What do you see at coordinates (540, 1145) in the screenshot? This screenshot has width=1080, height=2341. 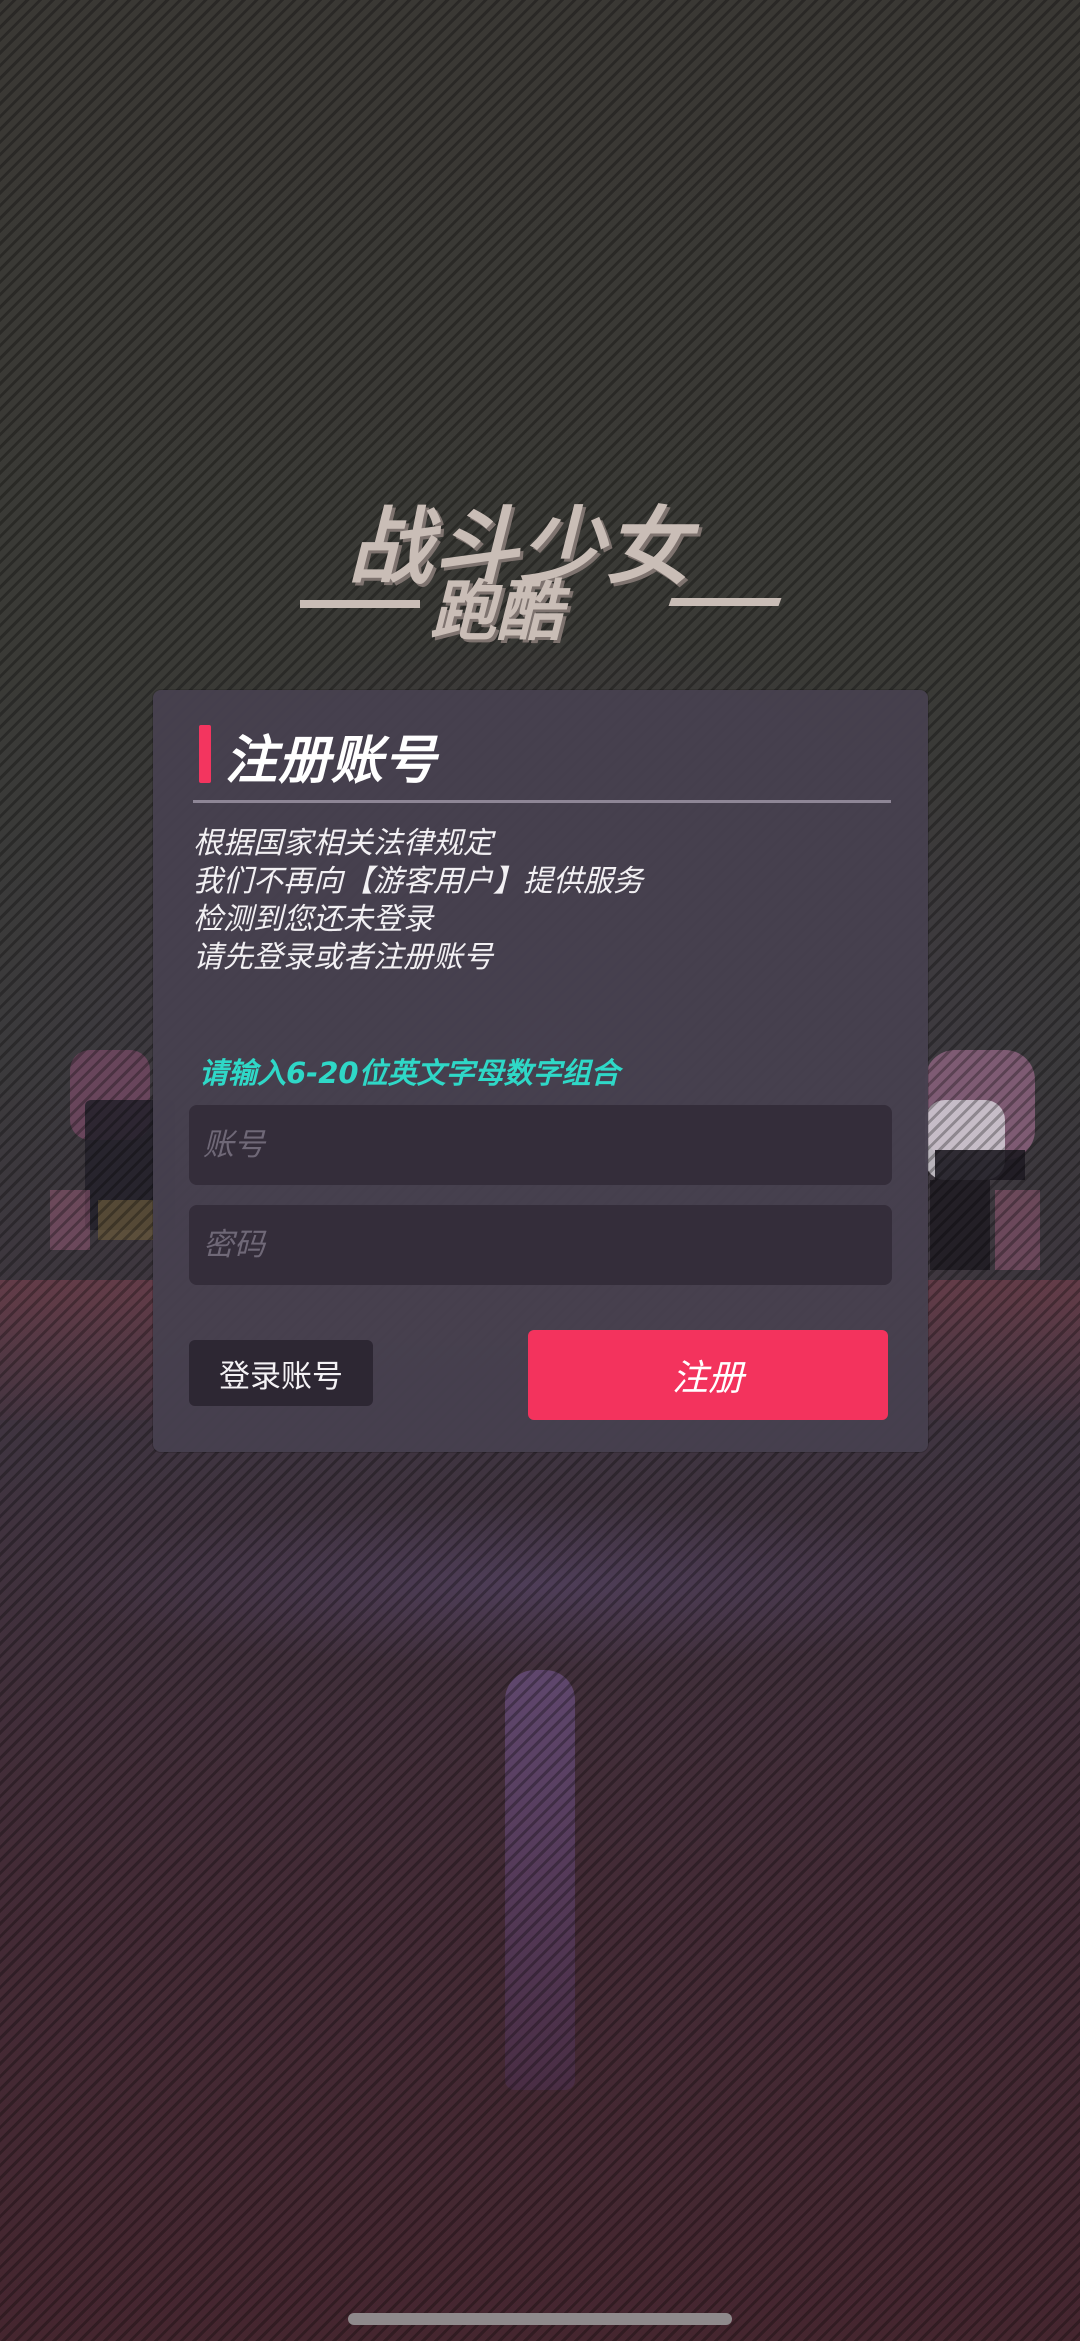 I see `account-input` at bounding box center [540, 1145].